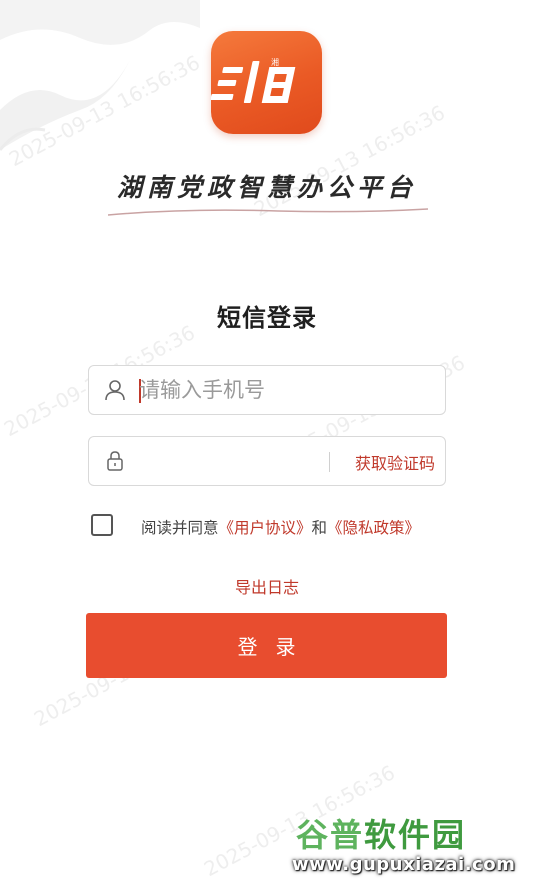 Image resolution: width=534 pixels, height=890 pixels. What do you see at coordinates (275, 62) in the screenshot?
I see `svg-text: 湘` at bounding box center [275, 62].